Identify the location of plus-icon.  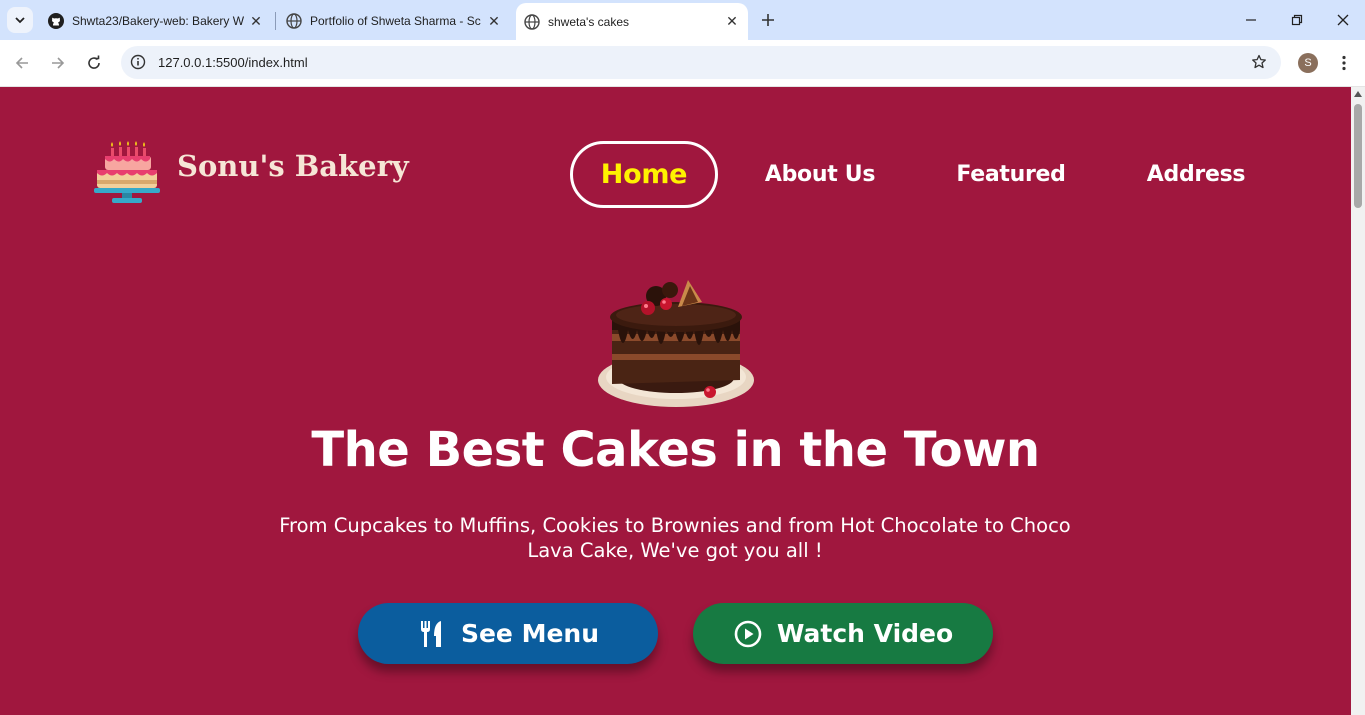
(768, 20).